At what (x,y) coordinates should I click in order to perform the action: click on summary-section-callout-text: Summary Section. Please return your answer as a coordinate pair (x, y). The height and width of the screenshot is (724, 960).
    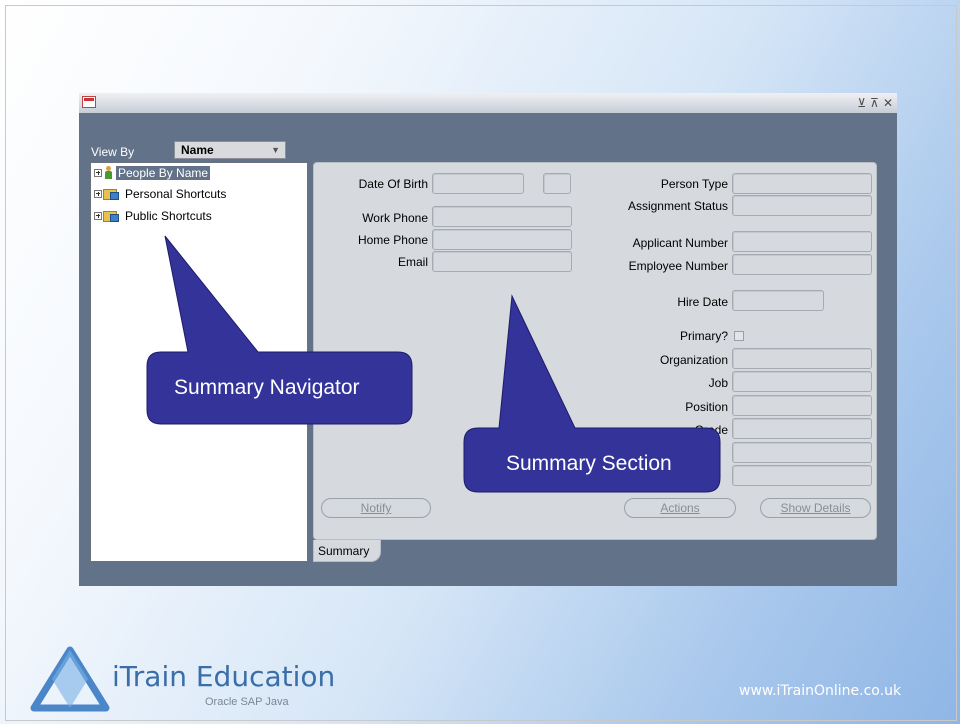
    Looking at the image, I should click on (589, 463).